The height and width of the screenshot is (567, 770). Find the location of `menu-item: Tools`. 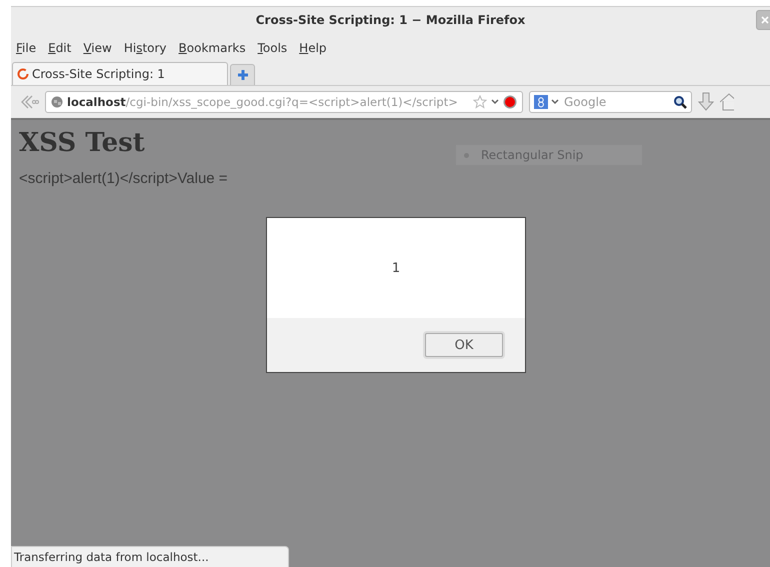

menu-item: Tools is located at coordinates (273, 48).